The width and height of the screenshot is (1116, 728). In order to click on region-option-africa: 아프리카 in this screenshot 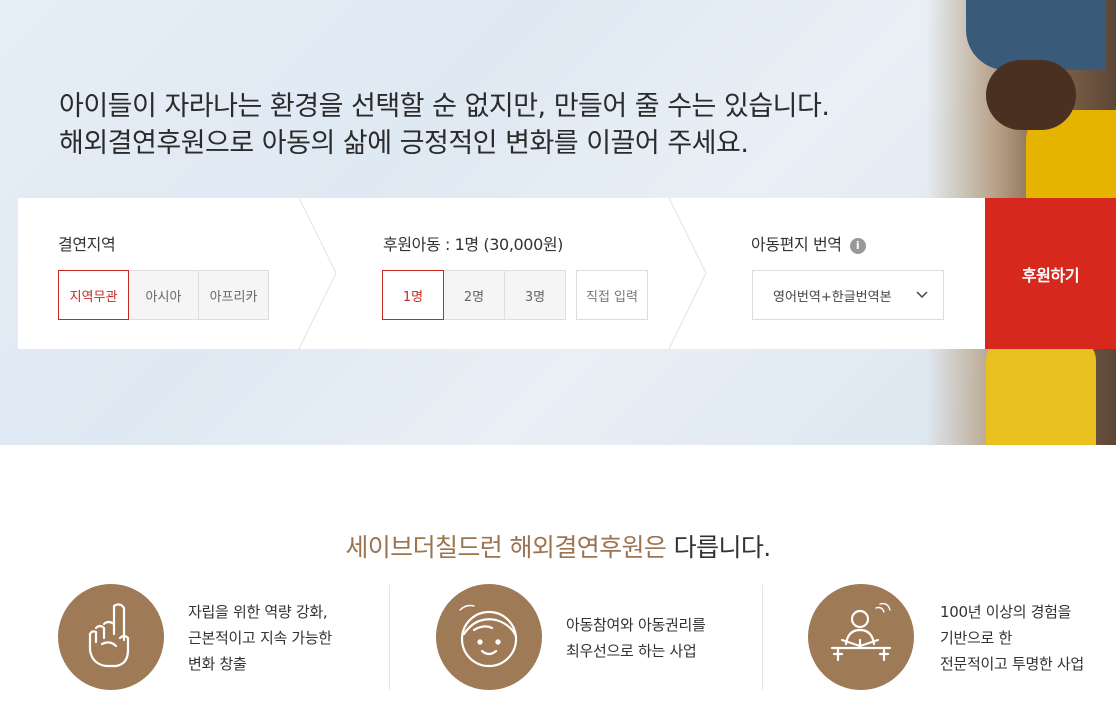, I will do `click(233, 295)`.